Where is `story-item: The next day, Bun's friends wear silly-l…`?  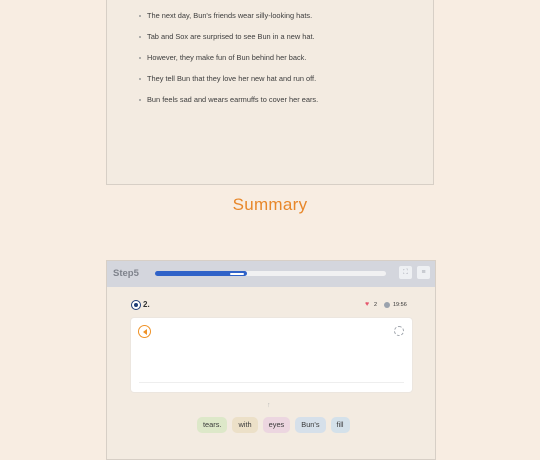 story-item: The next day, Bun's friends wear silly-l… is located at coordinates (228, 19).